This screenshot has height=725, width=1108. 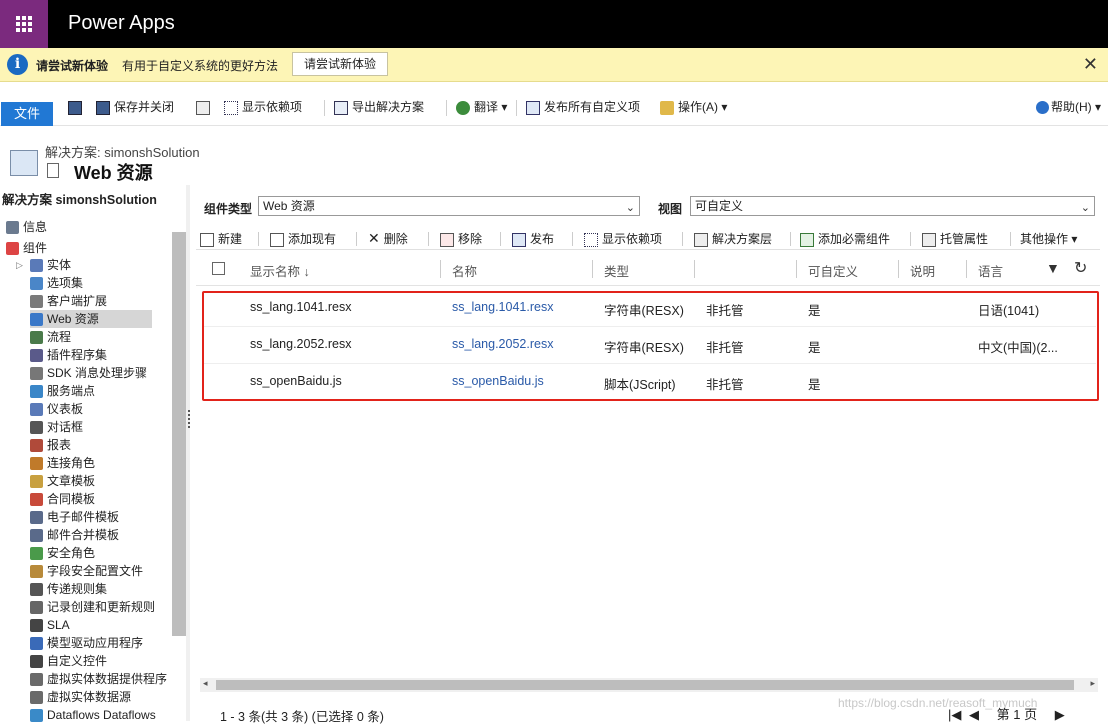 What do you see at coordinates (954, 714) in the screenshot?
I see `first-page-icon: |◀` at bounding box center [954, 714].